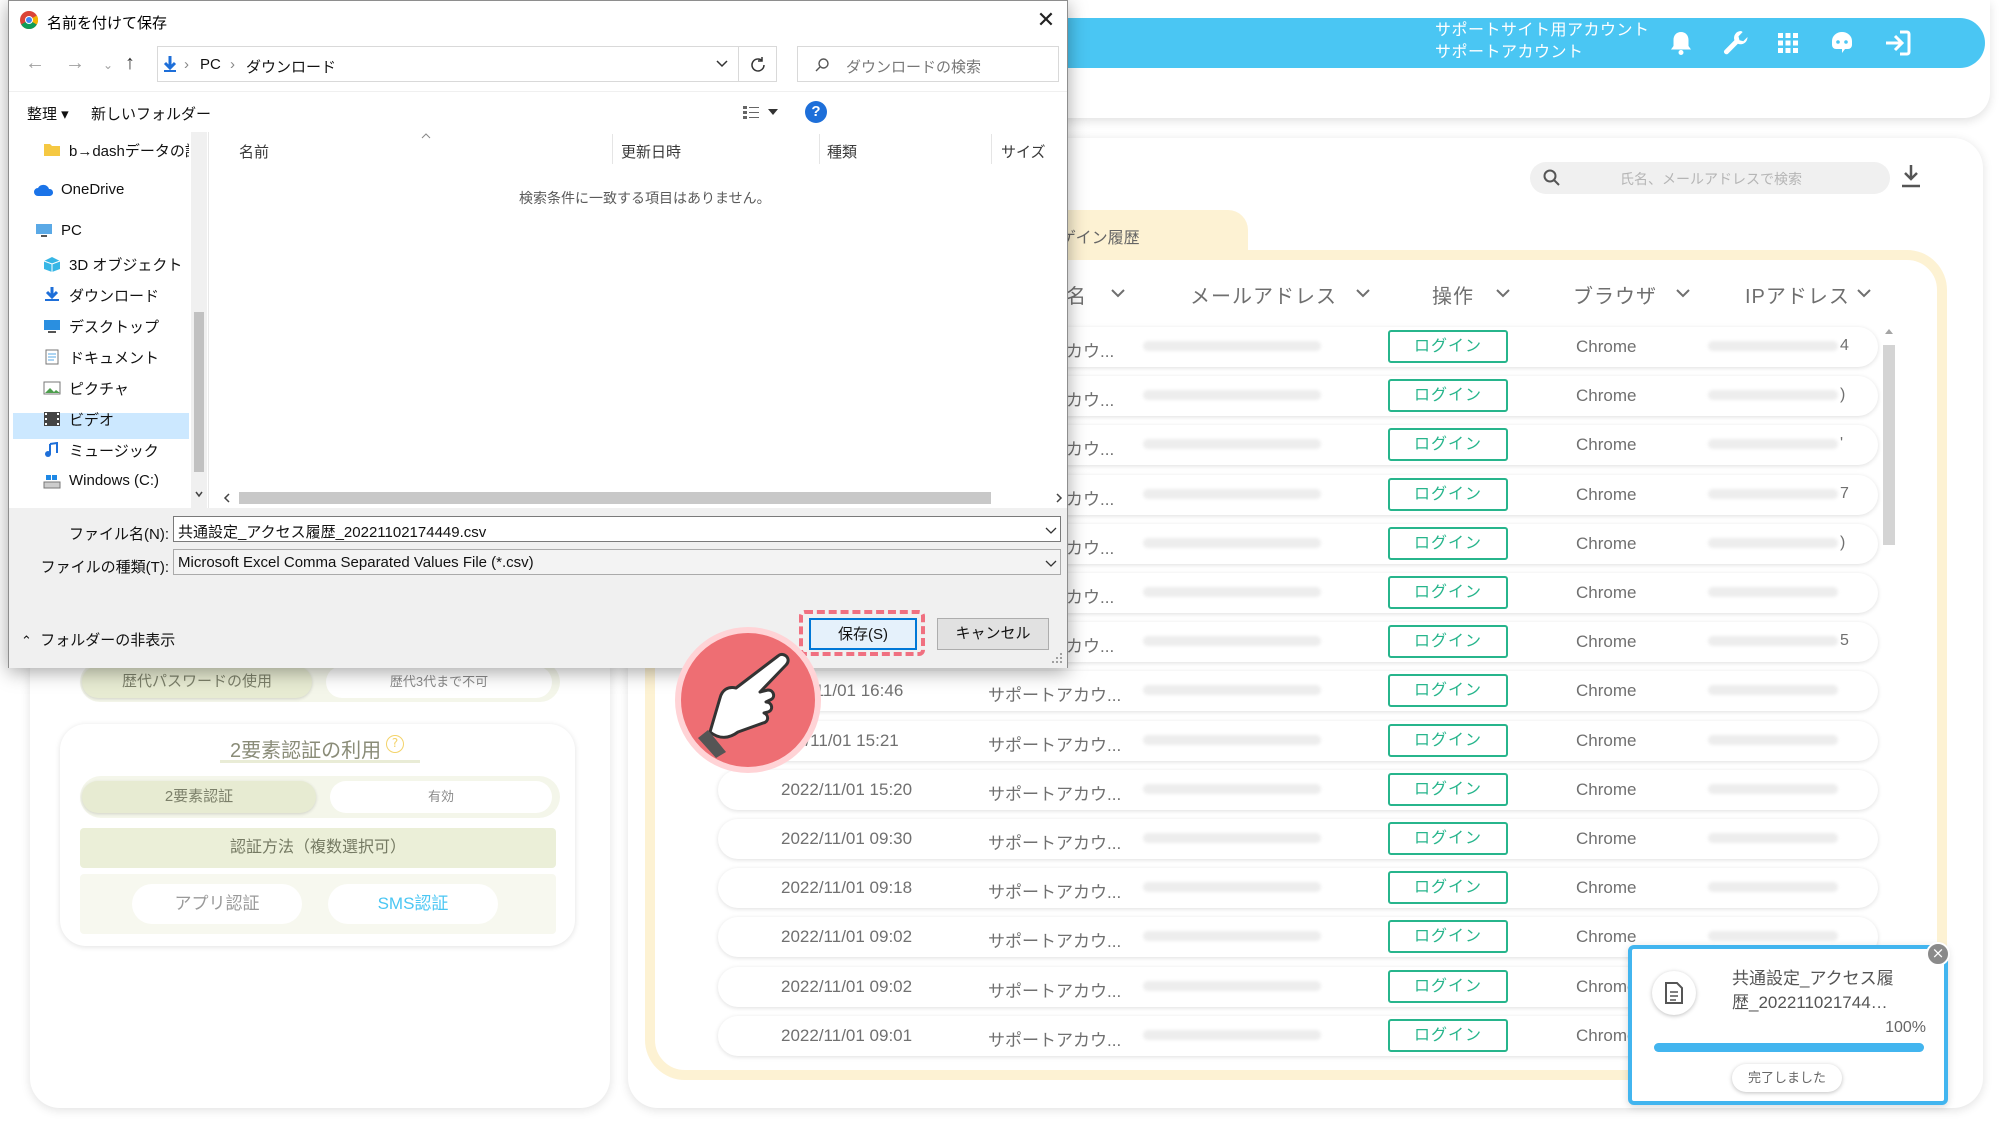  Describe the element at coordinates (291, 66) in the screenshot. I see `breadcrumb-downloads: ダウンロード` at that location.